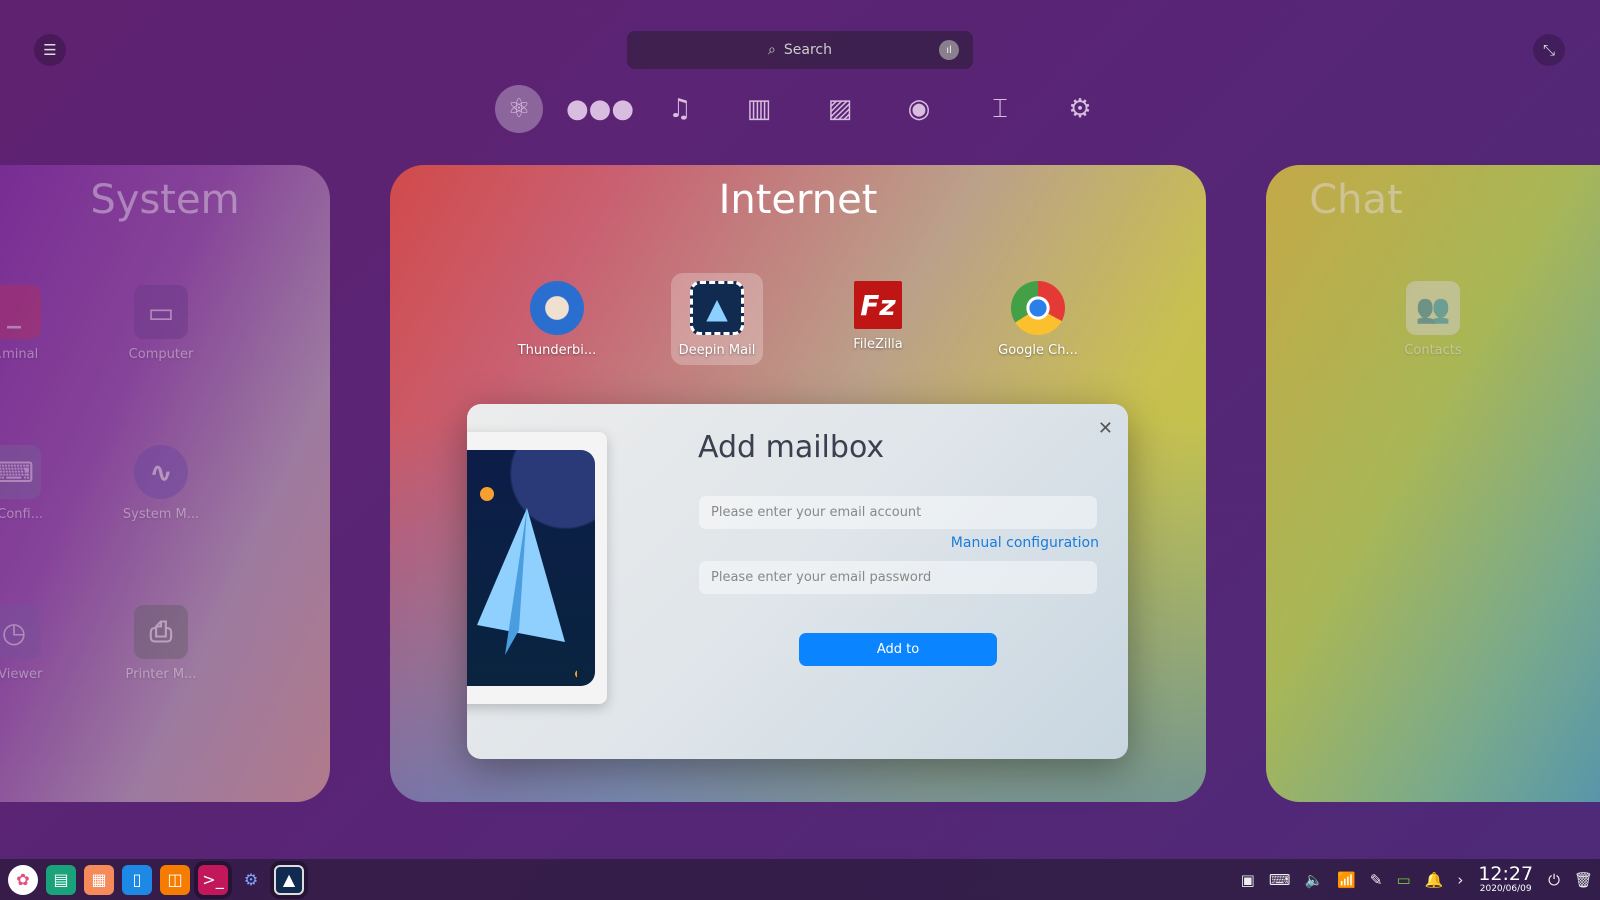 The width and height of the screenshot is (1600, 900). Describe the element at coordinates (161, 472) in the screenshot. I see `monitor-wave-icon: ∿` at that location.